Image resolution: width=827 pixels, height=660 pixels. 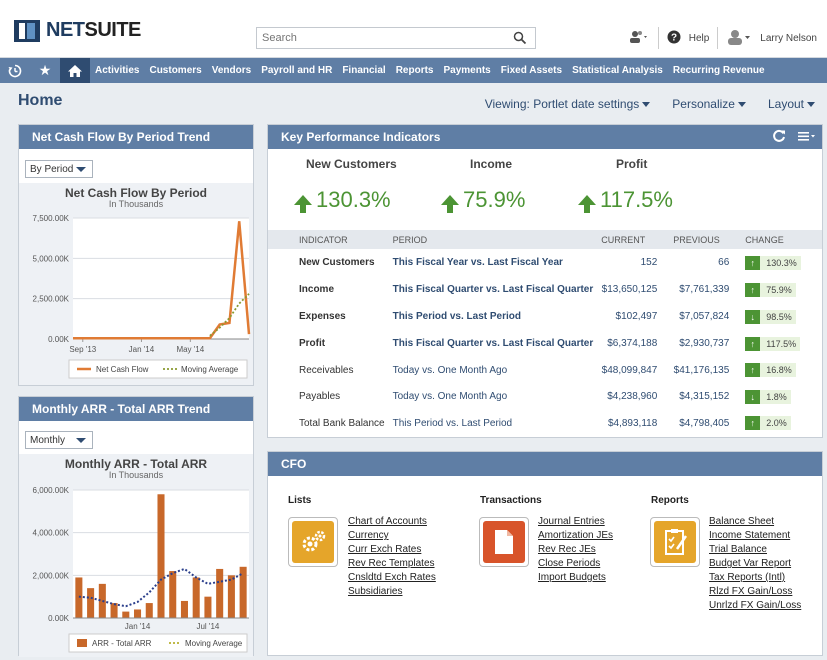 I want to click on search-input, so click(x=387, y=38).